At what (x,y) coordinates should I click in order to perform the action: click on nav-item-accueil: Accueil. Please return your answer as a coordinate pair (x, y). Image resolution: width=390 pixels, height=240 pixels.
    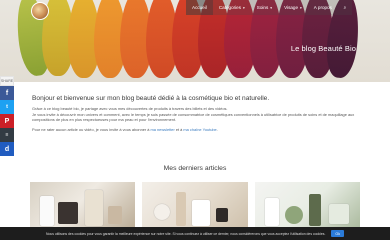
    Looking at the image, I should click on (199, 7).